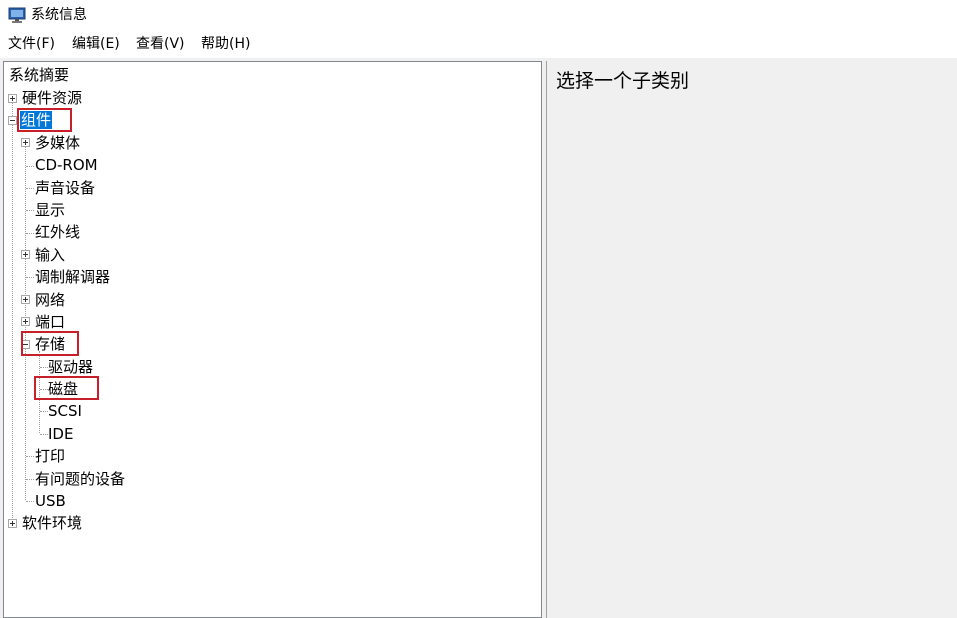 The height and width of the screenshot is (618, 957). I want to click on menu-file: 文件(F), so click(31, 44).